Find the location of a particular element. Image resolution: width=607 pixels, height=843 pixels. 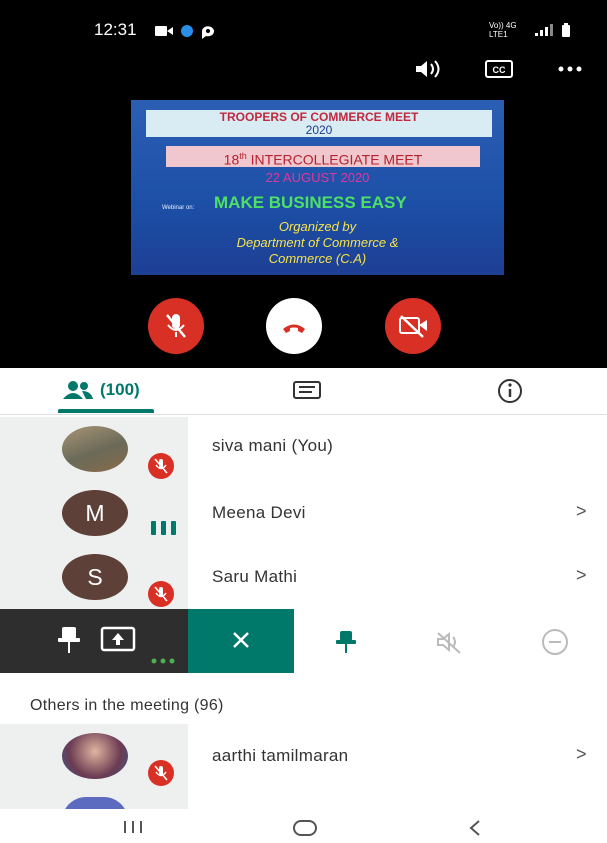

participant-name: Saru Mathi is located at coordinates (255, 576).